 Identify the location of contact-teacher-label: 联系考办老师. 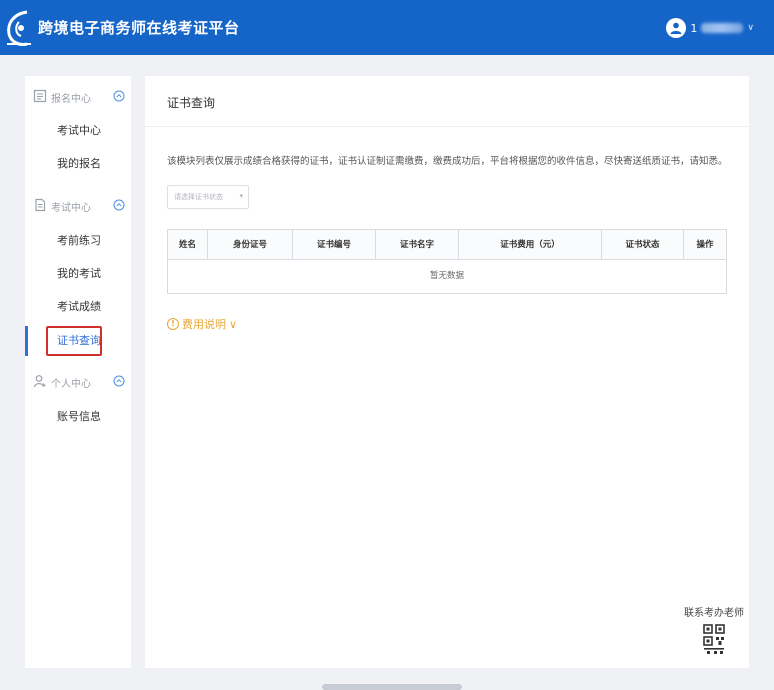
(714, 611).